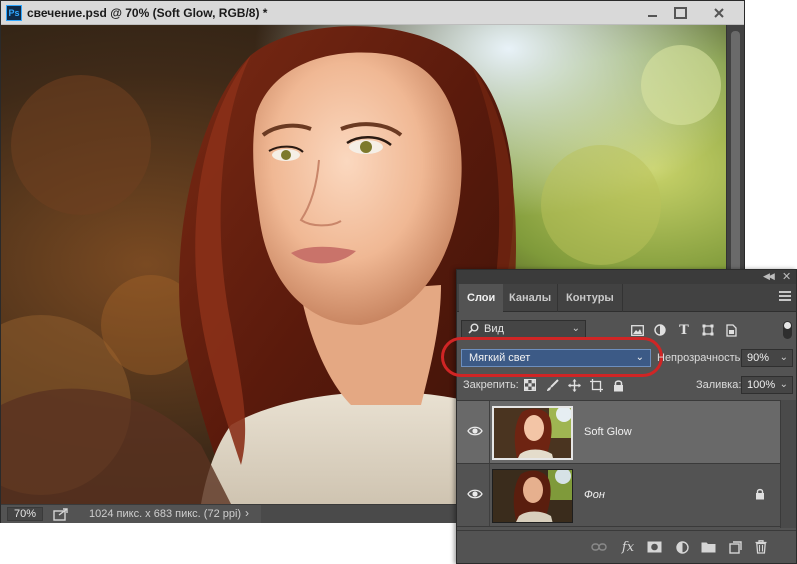 The width and height of the screenshot is (797, 564). Describe the element at coordinates (652, 12) in the screenshot. I see `minimize-button` at that location.